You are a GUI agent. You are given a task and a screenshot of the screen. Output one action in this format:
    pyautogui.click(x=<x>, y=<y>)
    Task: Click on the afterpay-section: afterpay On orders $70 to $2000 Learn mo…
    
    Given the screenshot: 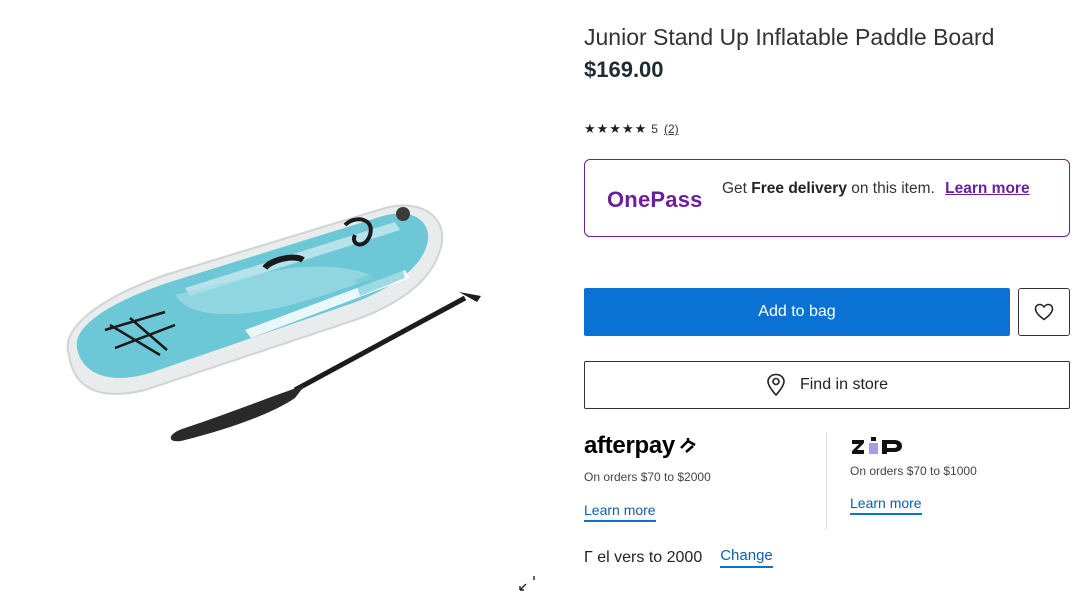 What is the action you would take?
    pyautogui.click(x=704, y=477)
    